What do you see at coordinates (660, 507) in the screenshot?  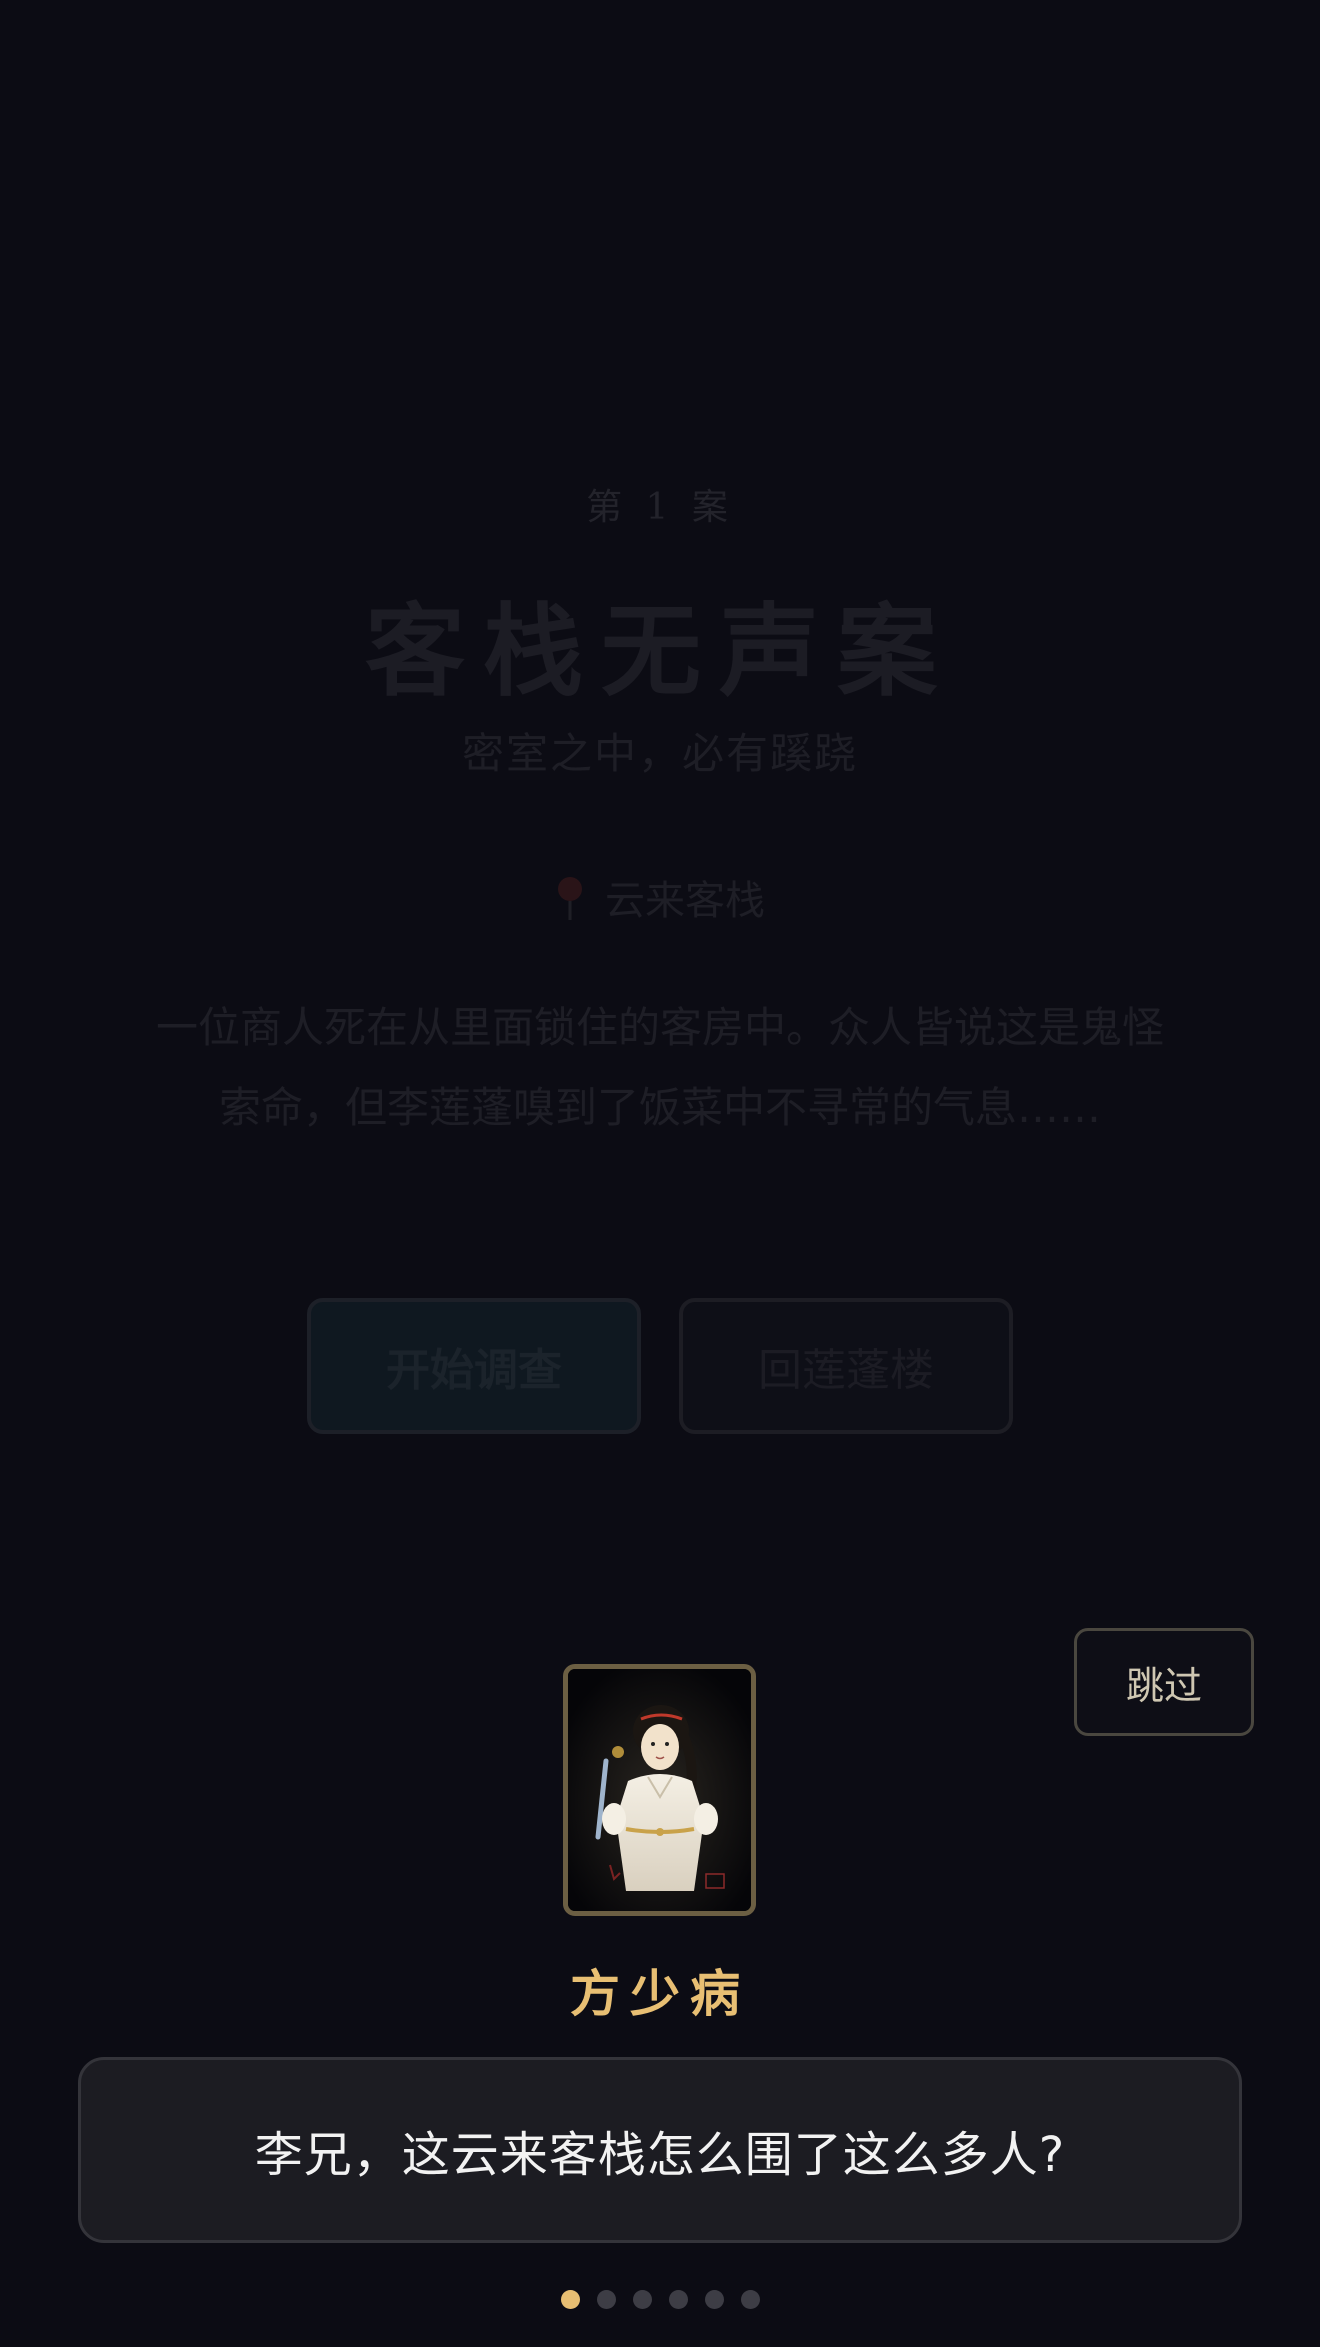 I see `case-number: 第 1 案` at bounding box center [660, 507].